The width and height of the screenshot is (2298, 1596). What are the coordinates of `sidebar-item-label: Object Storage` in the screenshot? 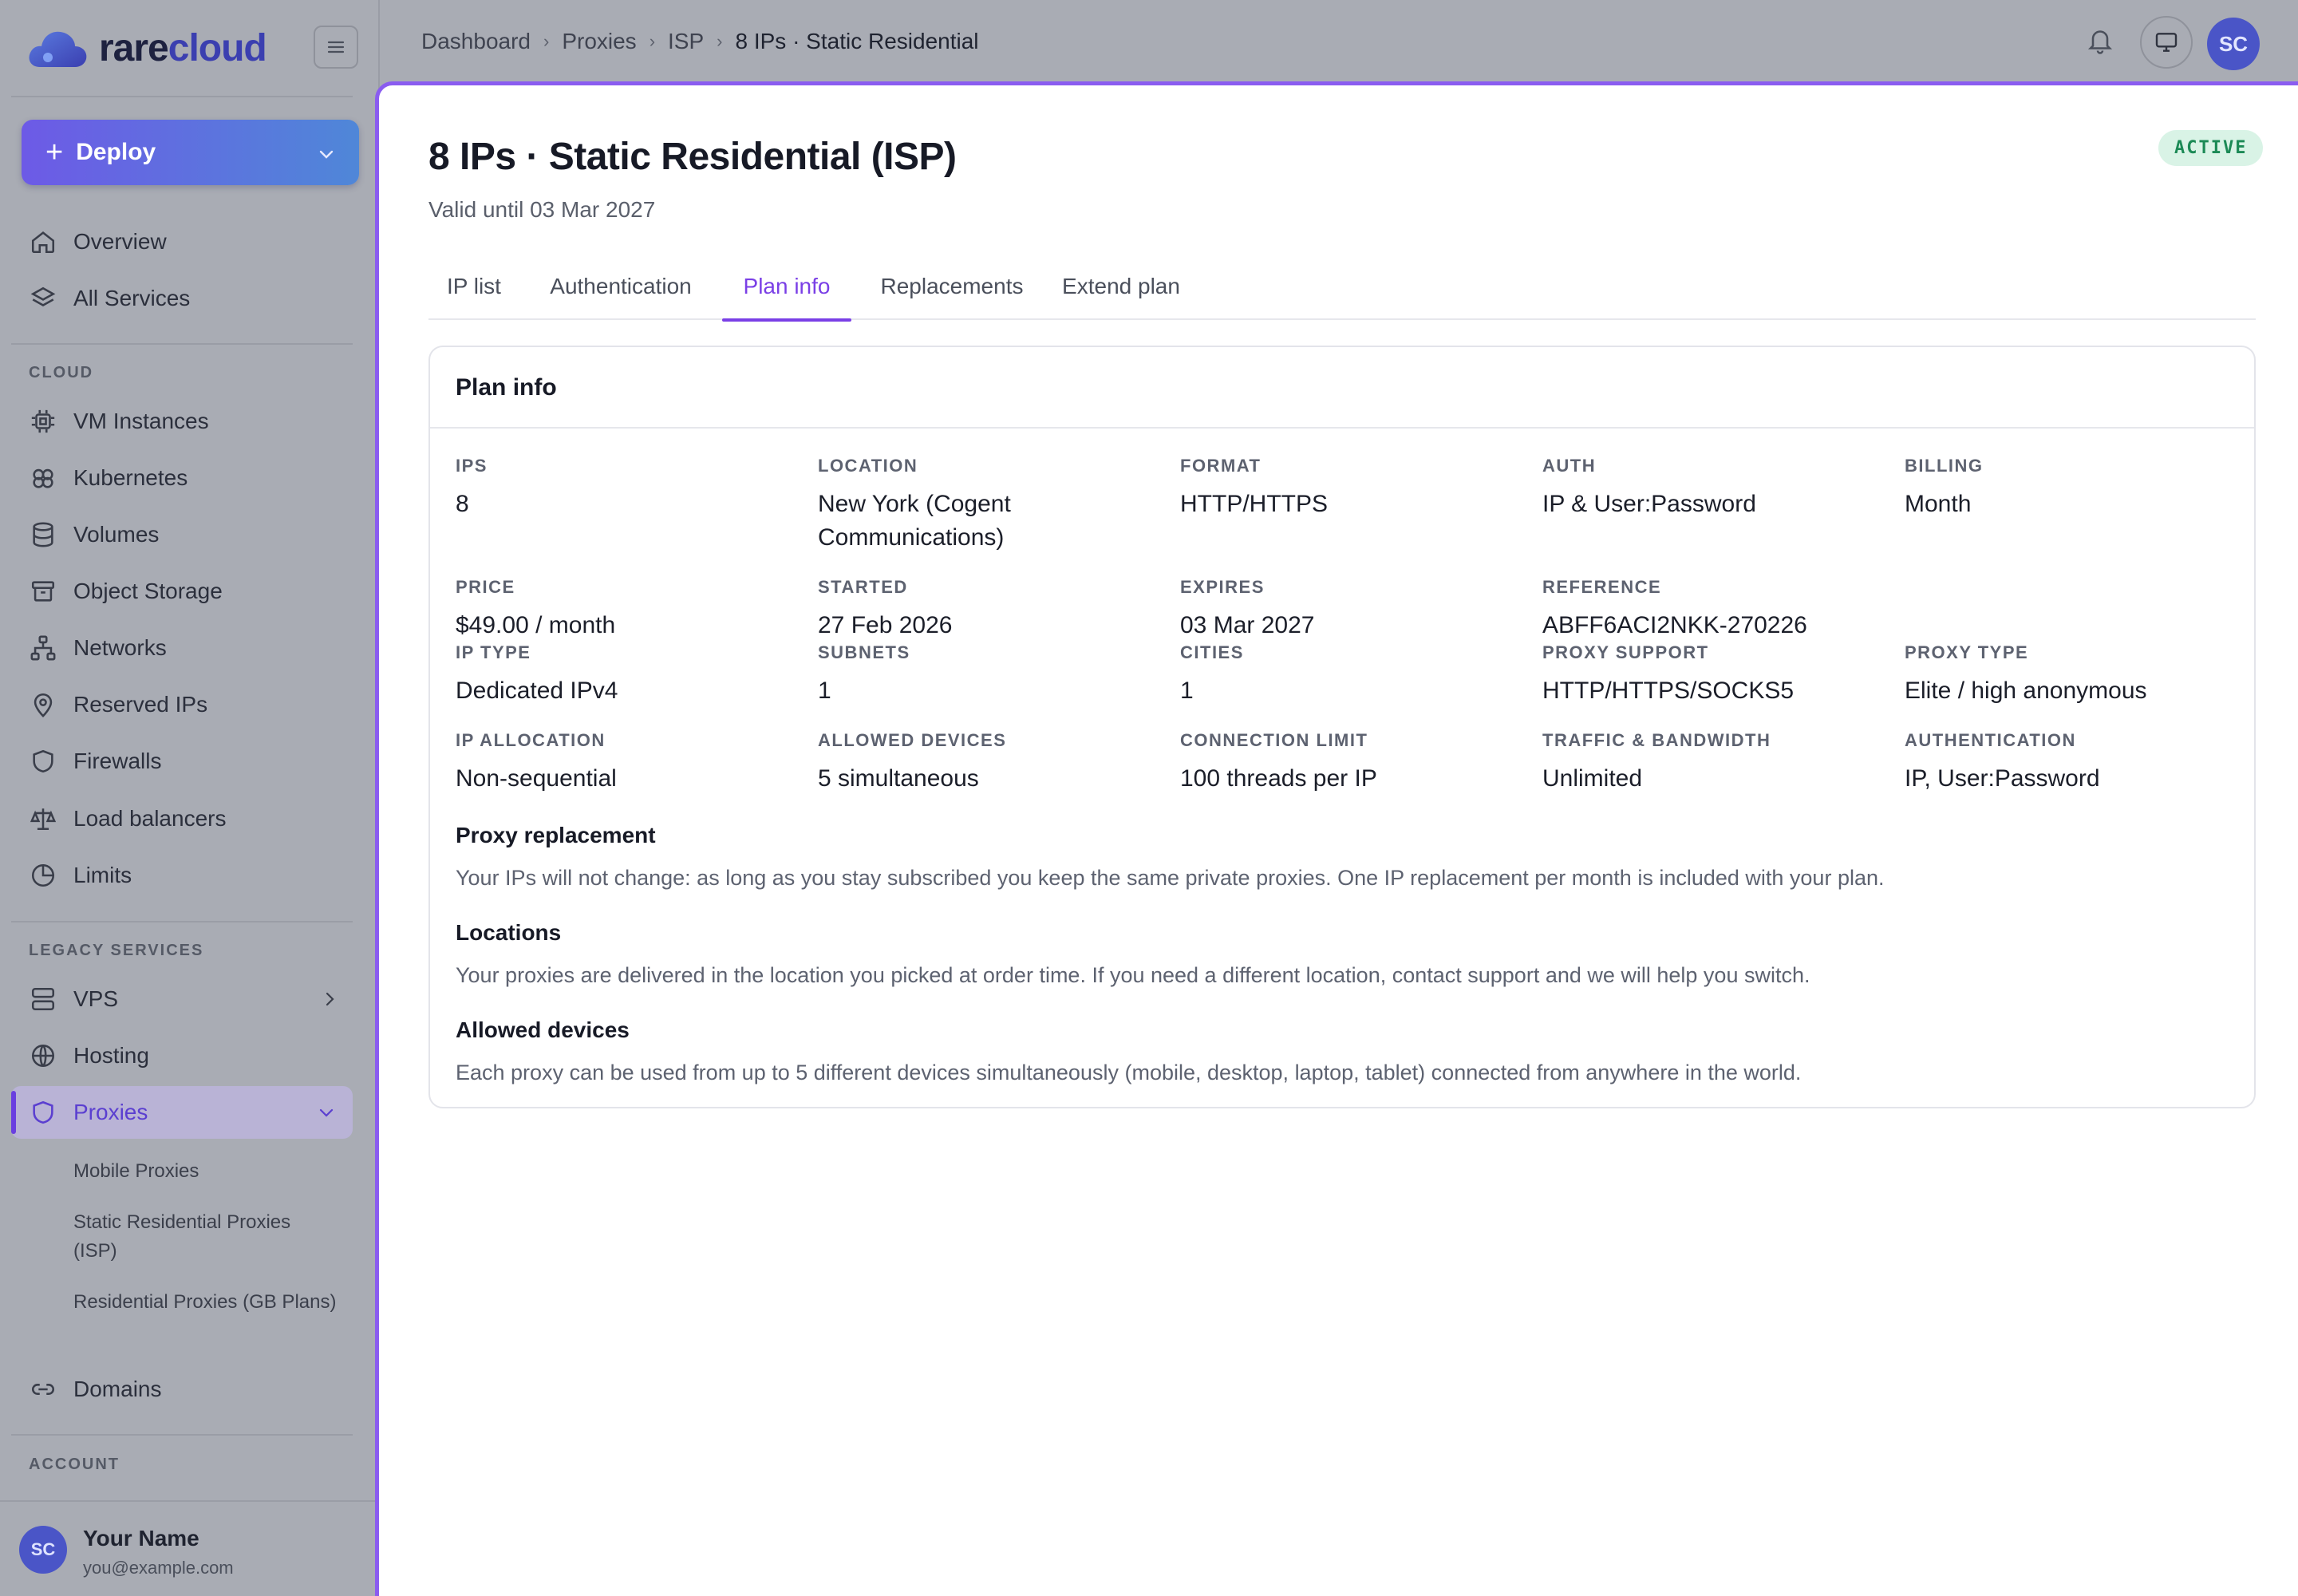 It's located at (148, 591).